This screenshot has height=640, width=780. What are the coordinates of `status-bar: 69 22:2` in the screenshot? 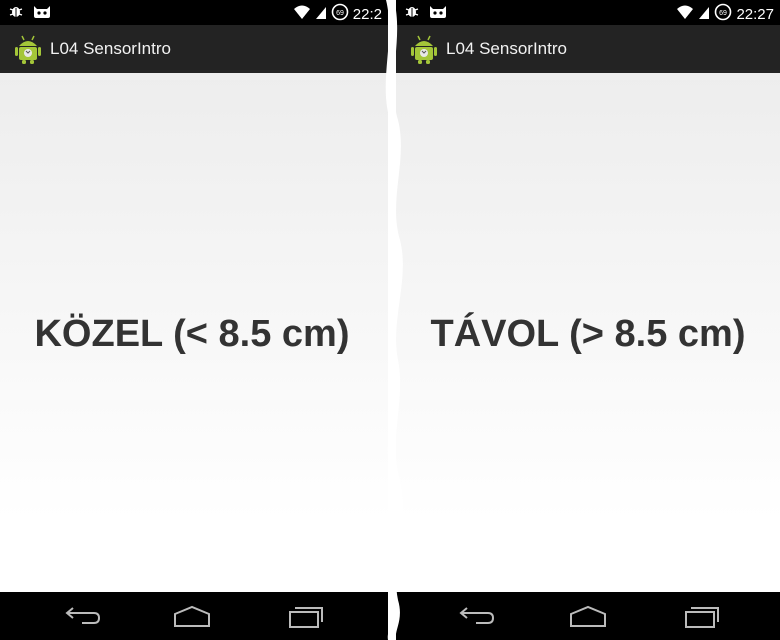 It's located at (194, 12).